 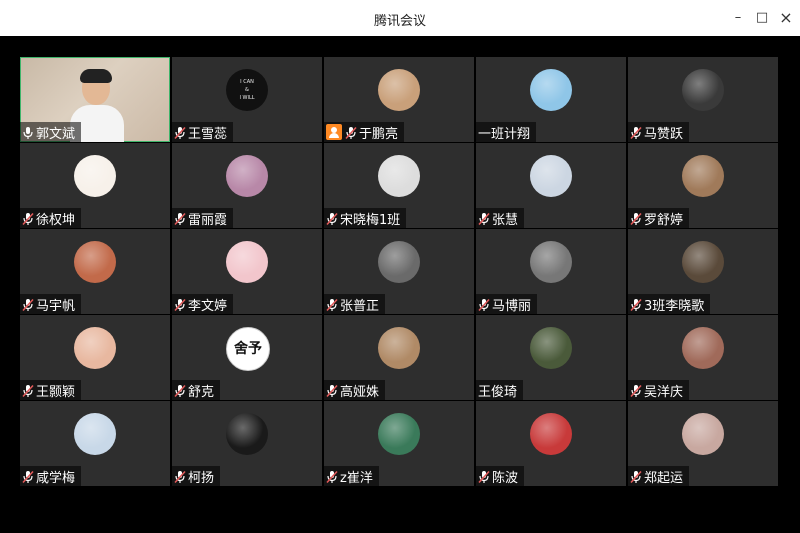 I want to click on participant-name: 罗舒婷, so click(x=664, y=220).